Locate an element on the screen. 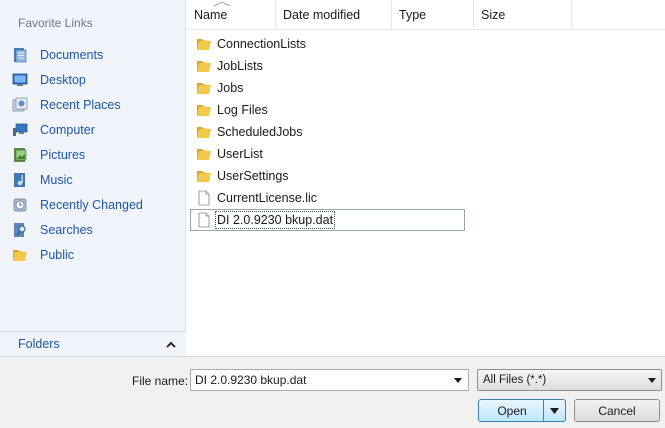  column-header-label: Size is located at coordinates (493, 15).